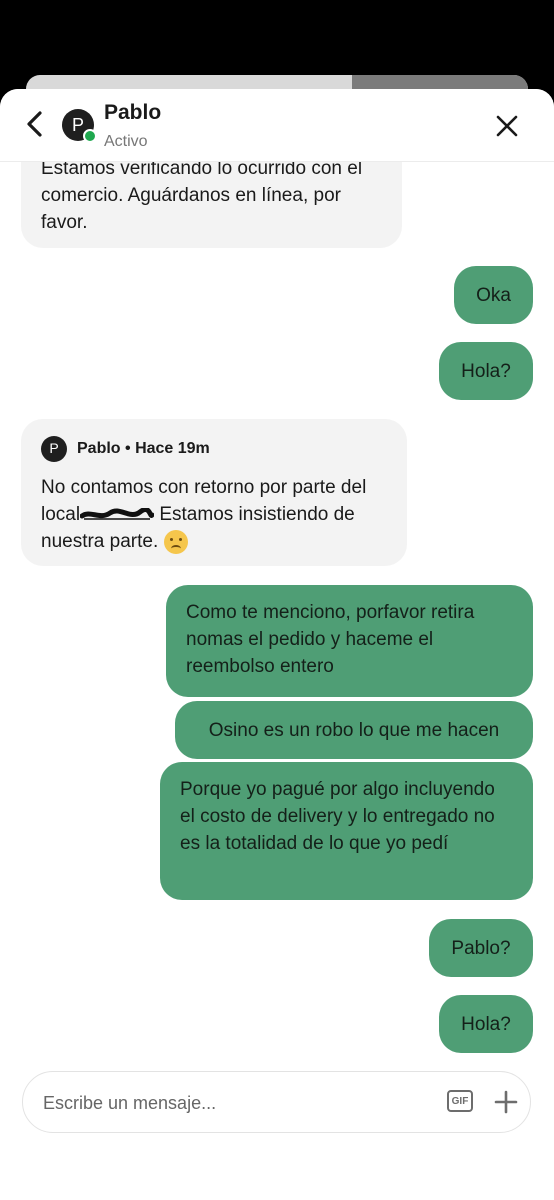 The height and width of the screenshot is (1200, 554). I want to click on message-outgoing: Oka, so click(493, 295).